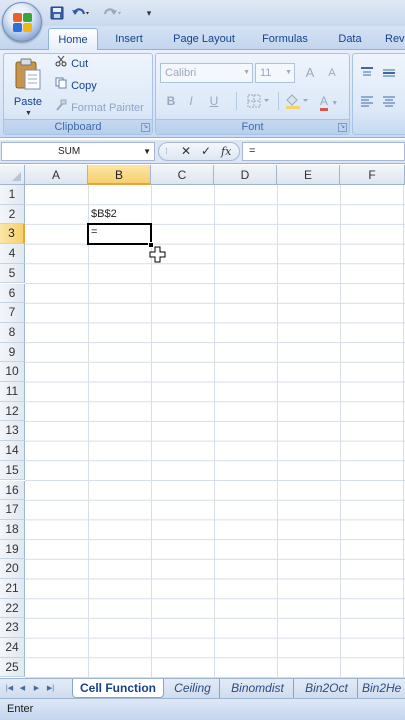  I want to click on column-header-c: C, so click(182, 175).